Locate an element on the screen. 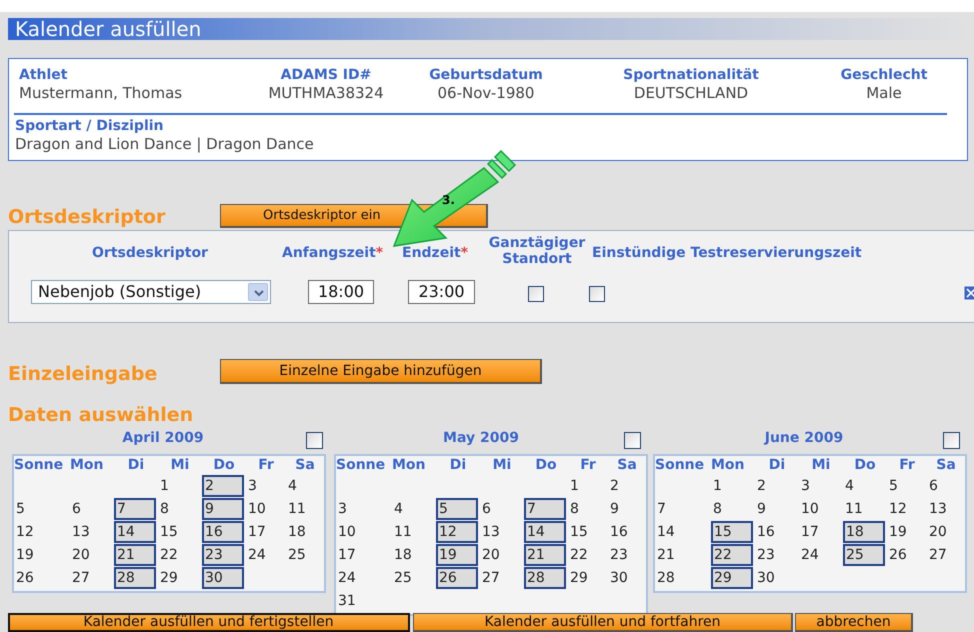 This screenshot has width=974, height=632. day: 21 is located at coordinates (683, 555).